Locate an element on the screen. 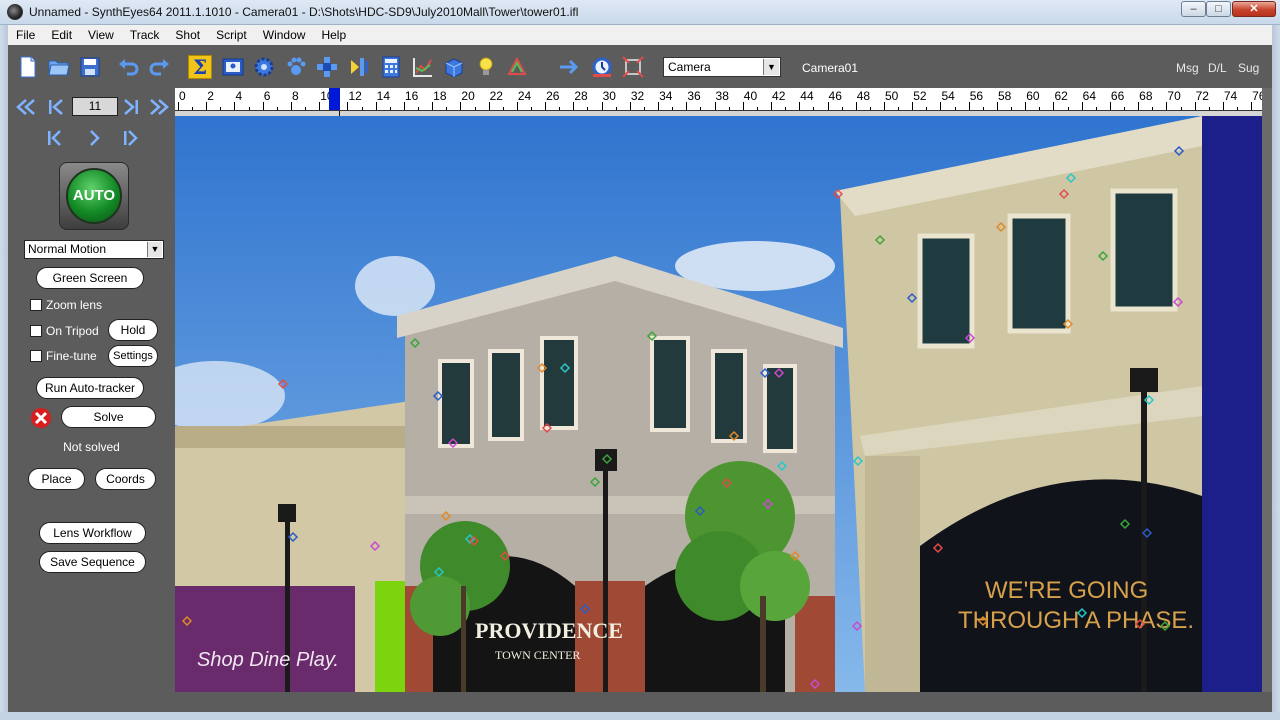  zoom-lens-checkbox is located at coordinates (36, 305).